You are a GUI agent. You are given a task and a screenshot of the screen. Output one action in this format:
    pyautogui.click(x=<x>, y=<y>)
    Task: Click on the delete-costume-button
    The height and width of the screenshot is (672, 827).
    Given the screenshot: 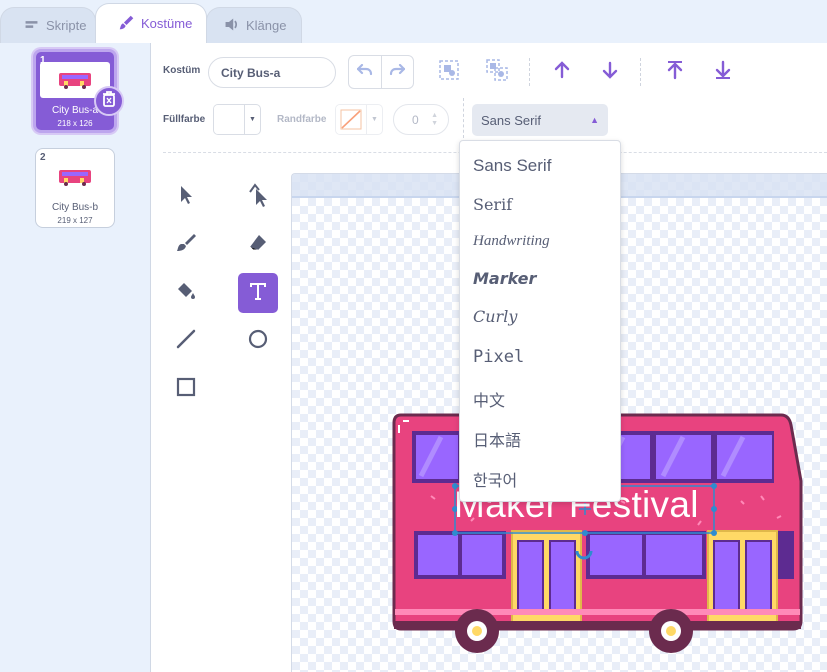 What is the action you would take?
    pyautogui.click(x=109, y=101)
    